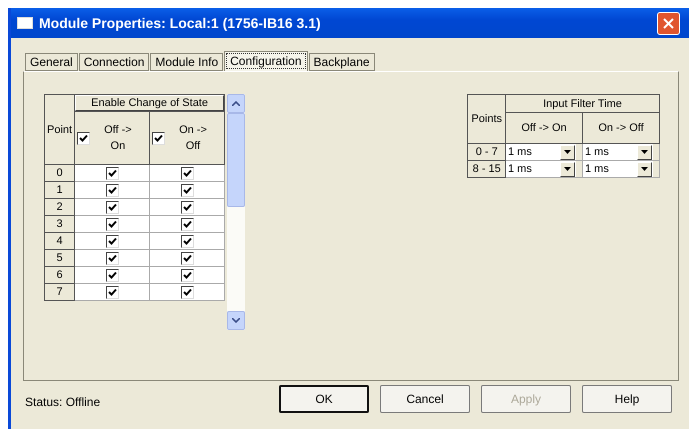 The height and width of the screenshot is (429, 689). I want to click on close-button, so click(668, 23).